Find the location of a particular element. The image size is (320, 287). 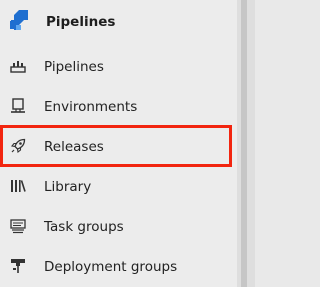

rocket-icon is located at coordinates (18, 146).